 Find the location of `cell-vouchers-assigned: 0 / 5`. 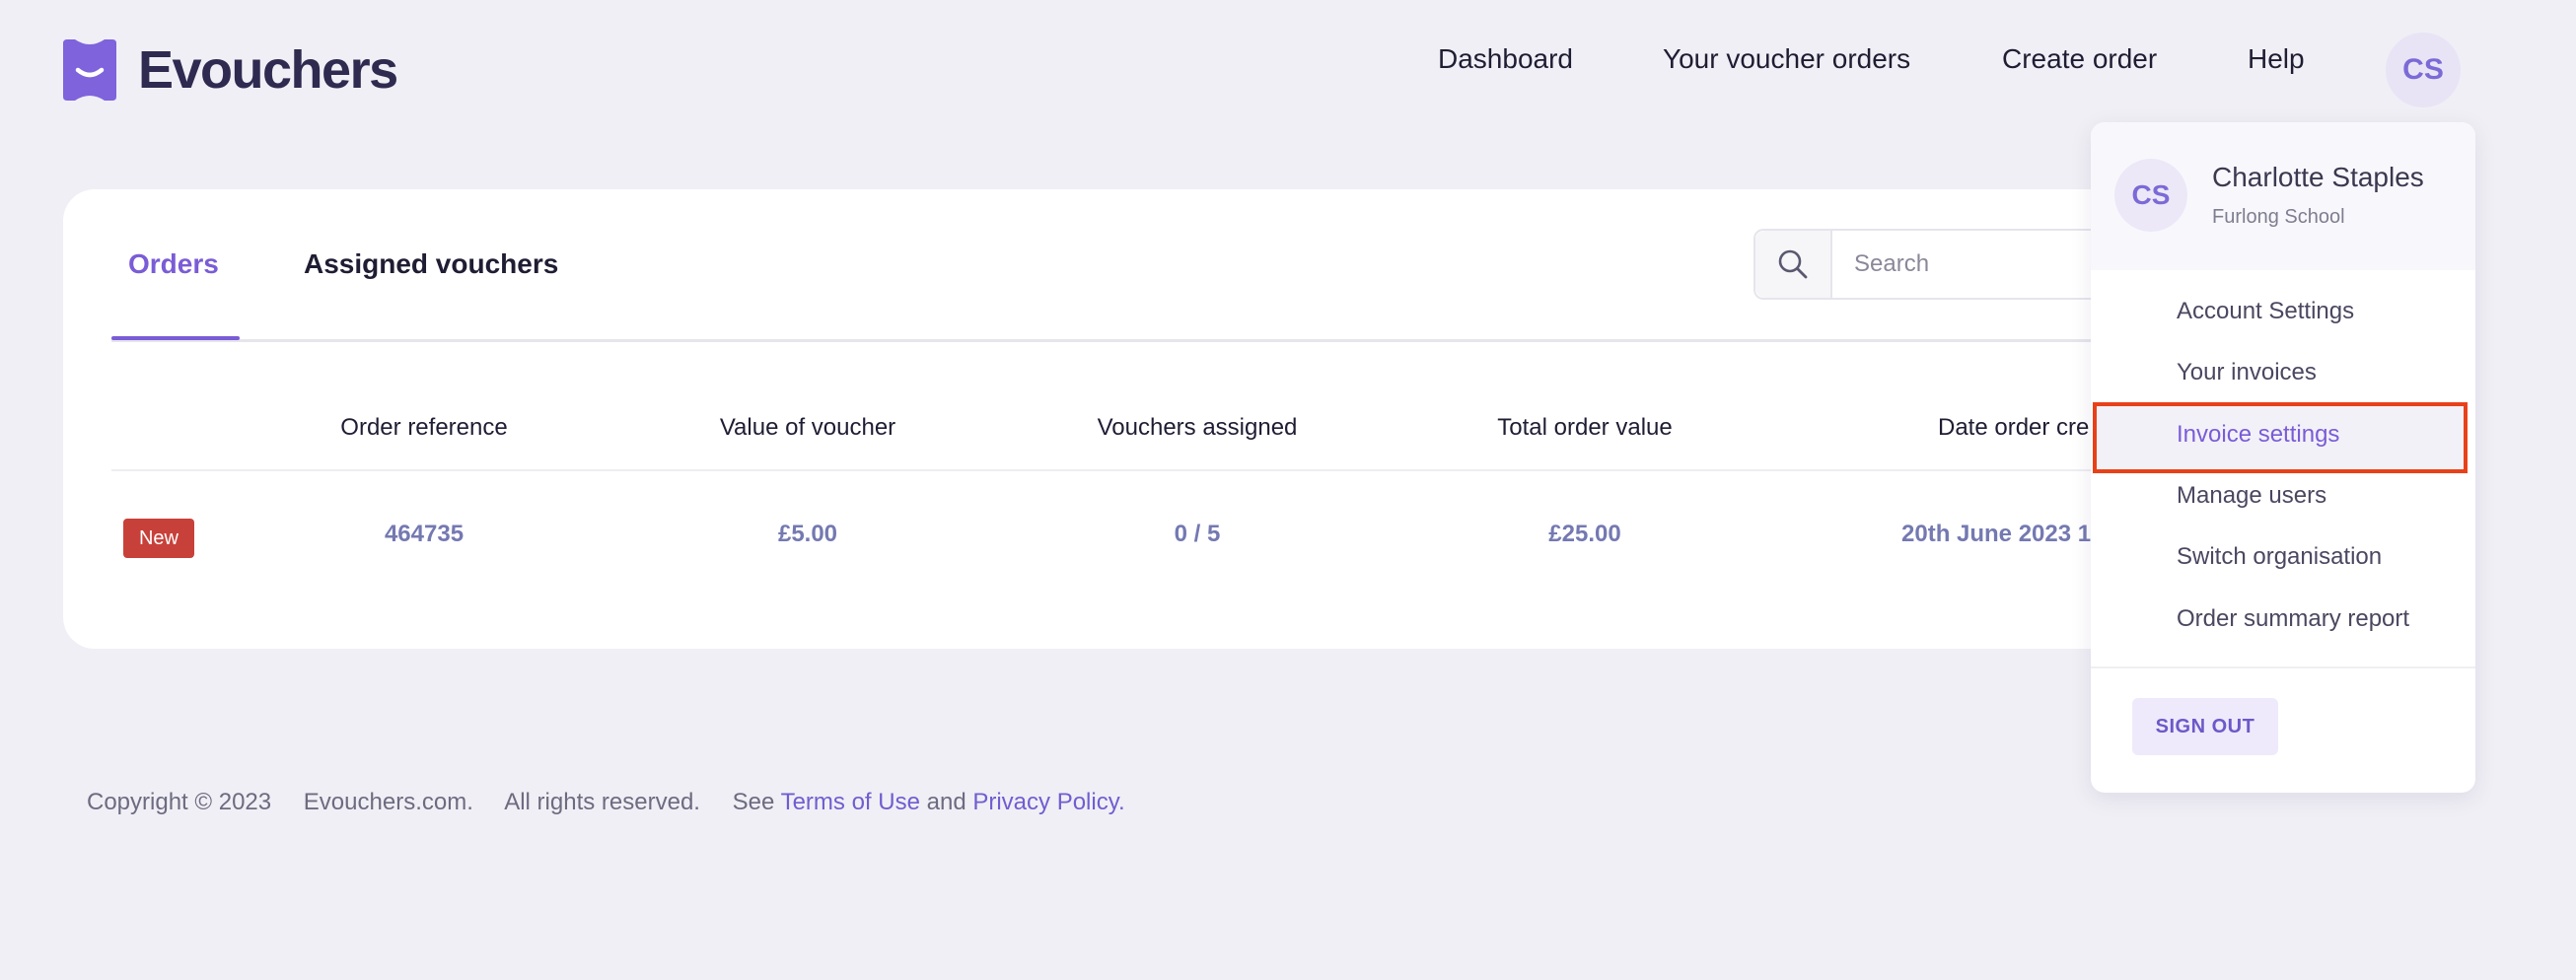

cell-vouchers-assigned: 0 / 5 is located at coordinates (1197, 534).